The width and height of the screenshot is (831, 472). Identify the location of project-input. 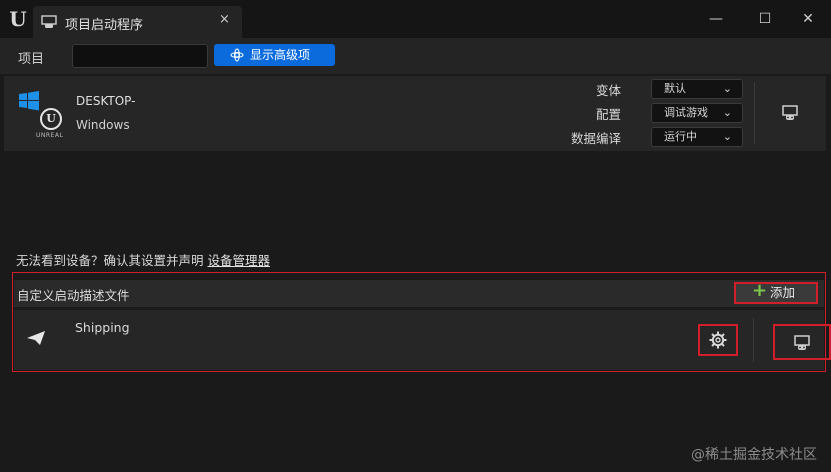
(140, 56).